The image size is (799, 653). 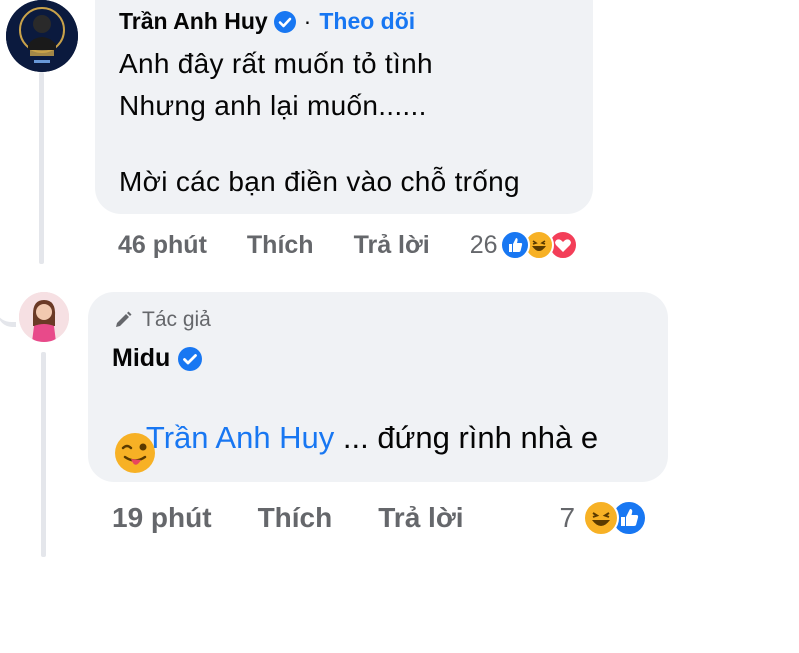 What do you see at coordinates (466, 437) in the screenshot?
I see `reply-text: ... đứng rình nhà e` at bounding box center [466, 437].